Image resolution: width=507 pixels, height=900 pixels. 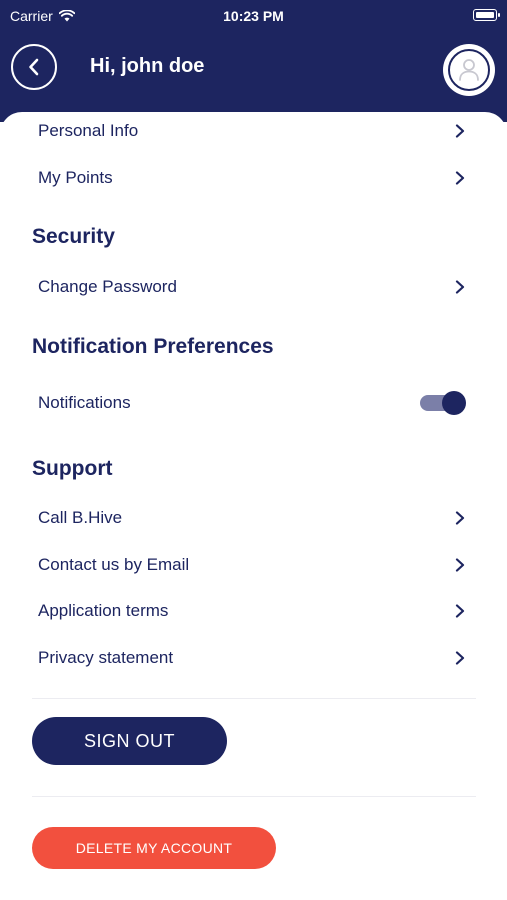 I want to click on menu-item-notifications: Notifications, so click(x=252, y=403).